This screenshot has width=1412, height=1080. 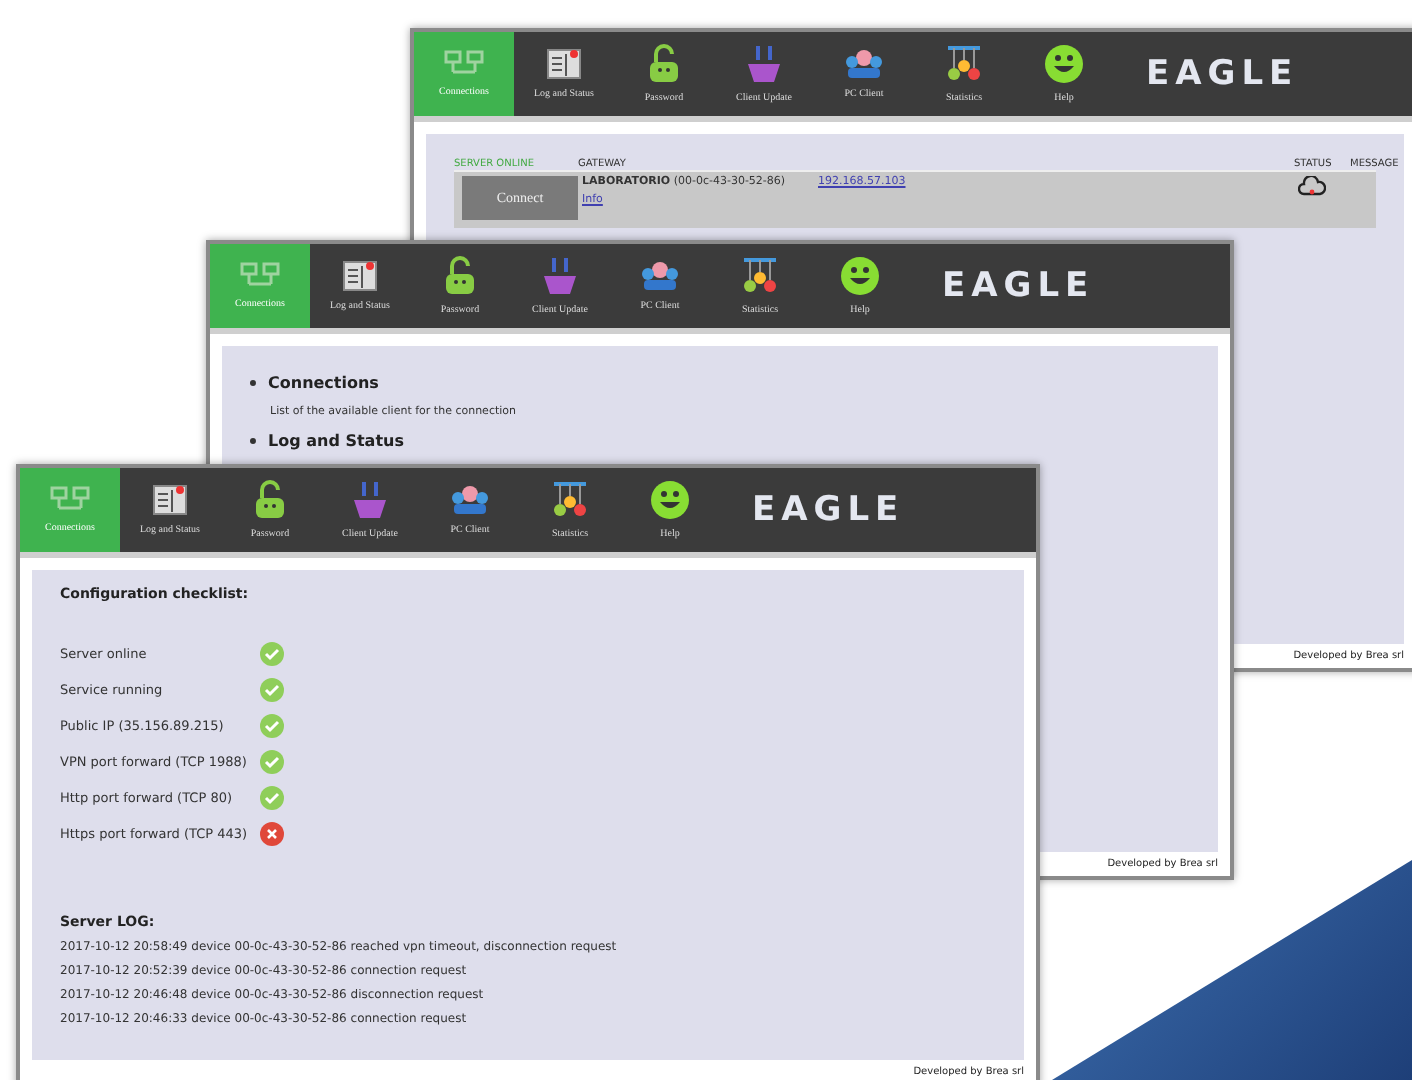 I want to click on cloud-icon, so click(x=1312, y=186).